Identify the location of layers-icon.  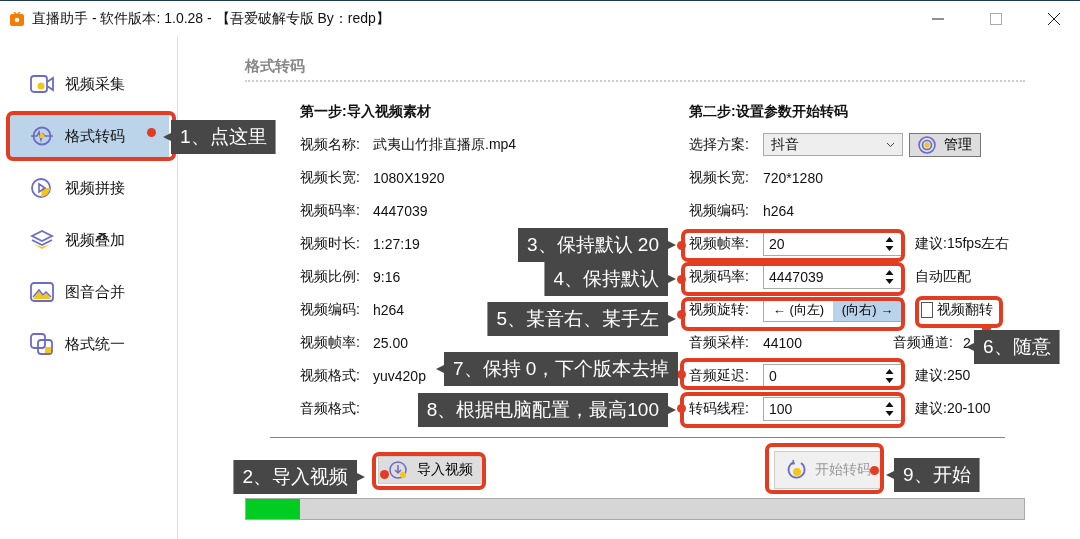
(42, 240).